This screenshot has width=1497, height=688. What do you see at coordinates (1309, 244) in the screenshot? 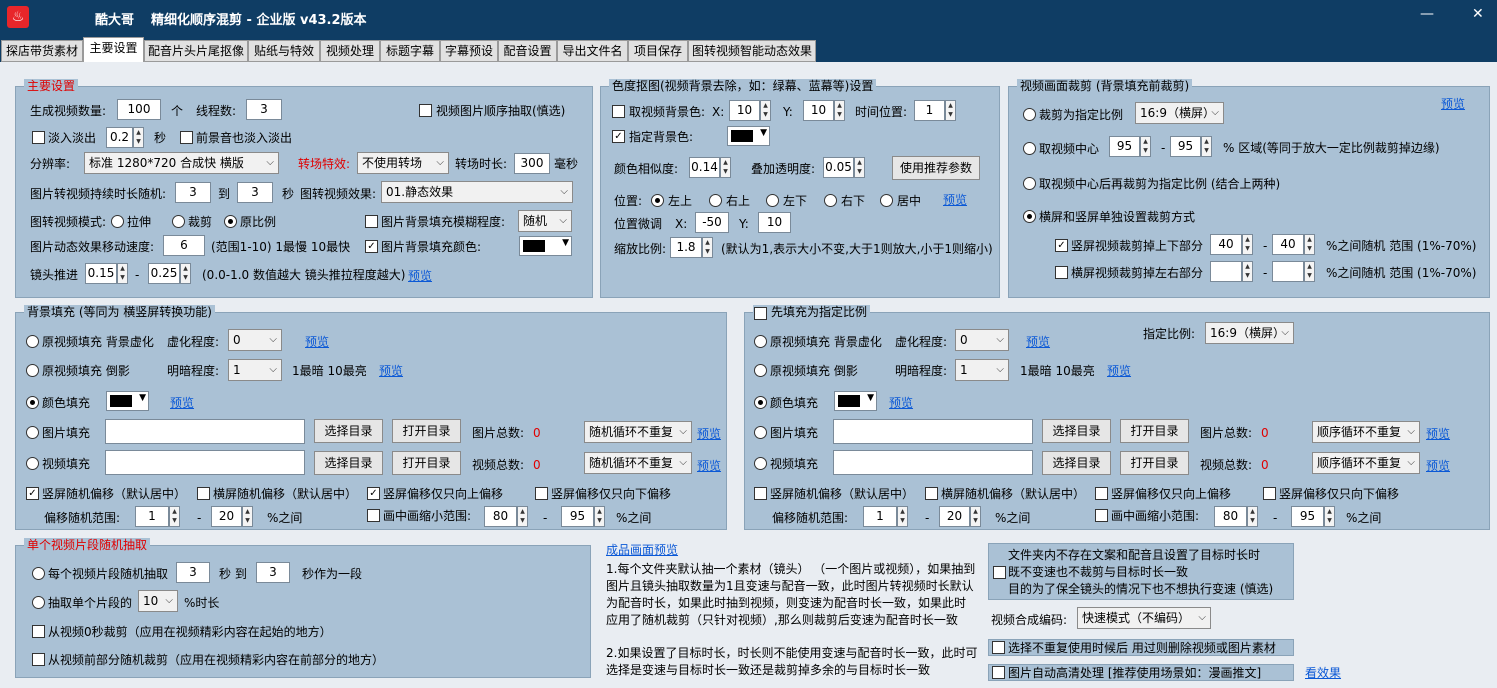
I see `vert-crop-b-spin-icon: ▲ ▼` at bounding box center [1309, 244].